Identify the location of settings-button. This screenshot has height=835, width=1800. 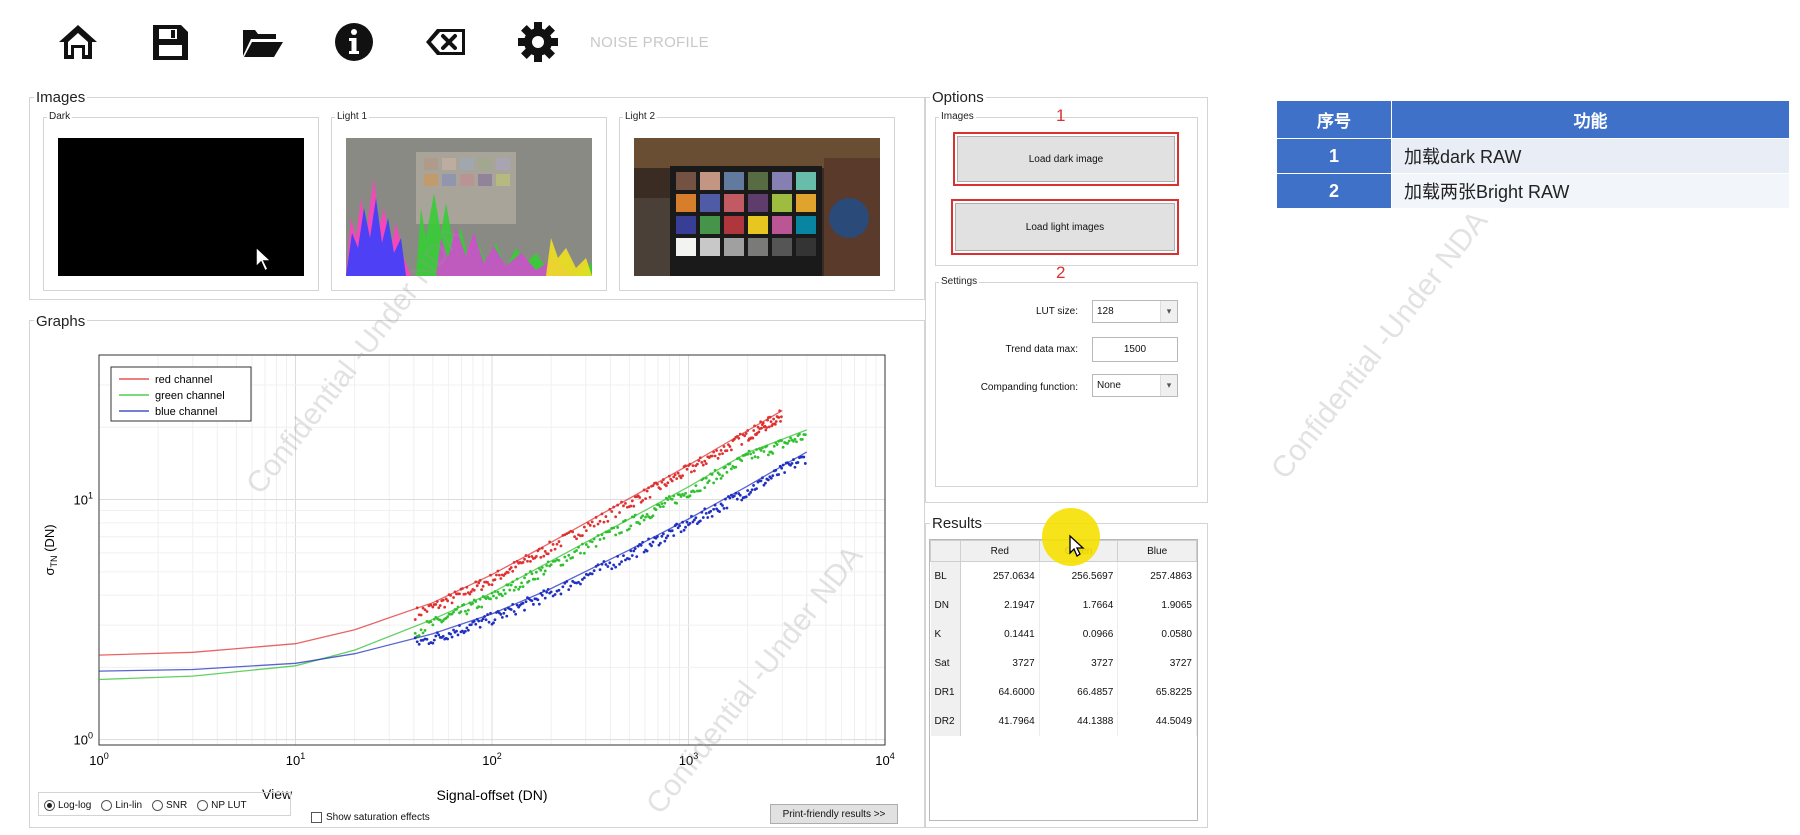
(538, 42).